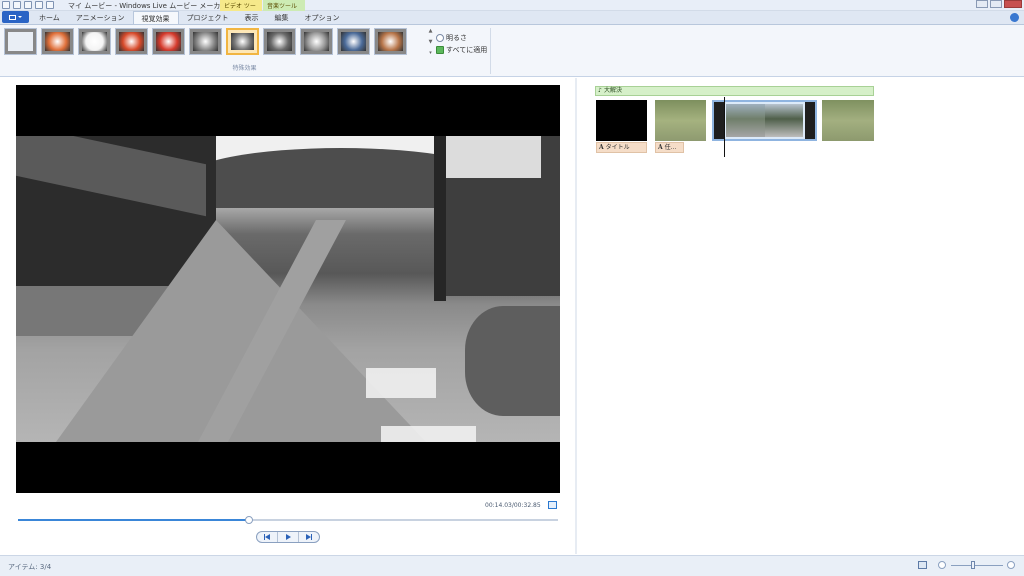  I want to click on effects-group: 特殊効果, so click(244, 51).